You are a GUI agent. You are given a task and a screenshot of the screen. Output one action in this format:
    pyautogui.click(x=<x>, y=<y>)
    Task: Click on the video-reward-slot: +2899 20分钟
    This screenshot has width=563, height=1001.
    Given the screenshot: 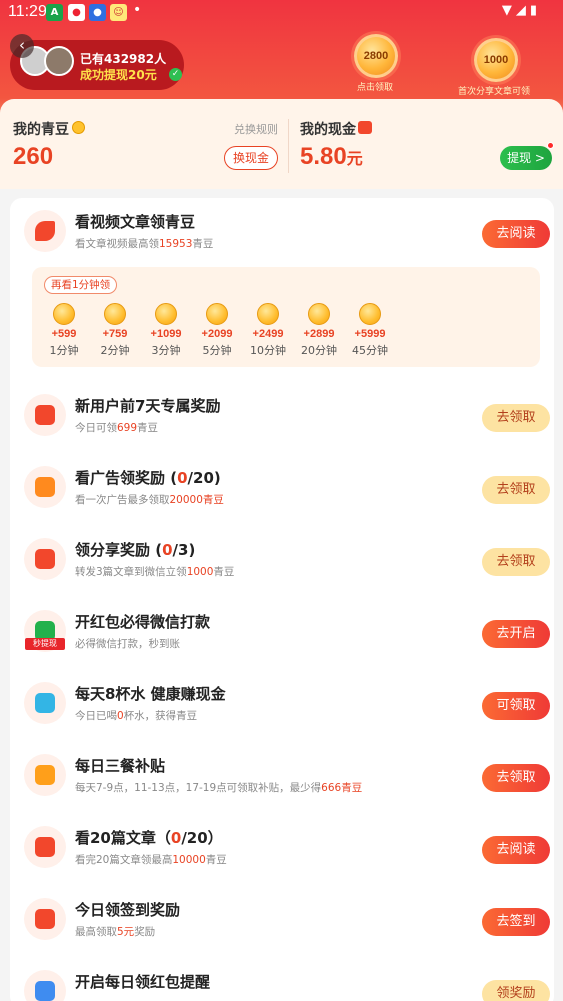 What is the action you would take?
    pyautogui.click(x=319, y=330)
    